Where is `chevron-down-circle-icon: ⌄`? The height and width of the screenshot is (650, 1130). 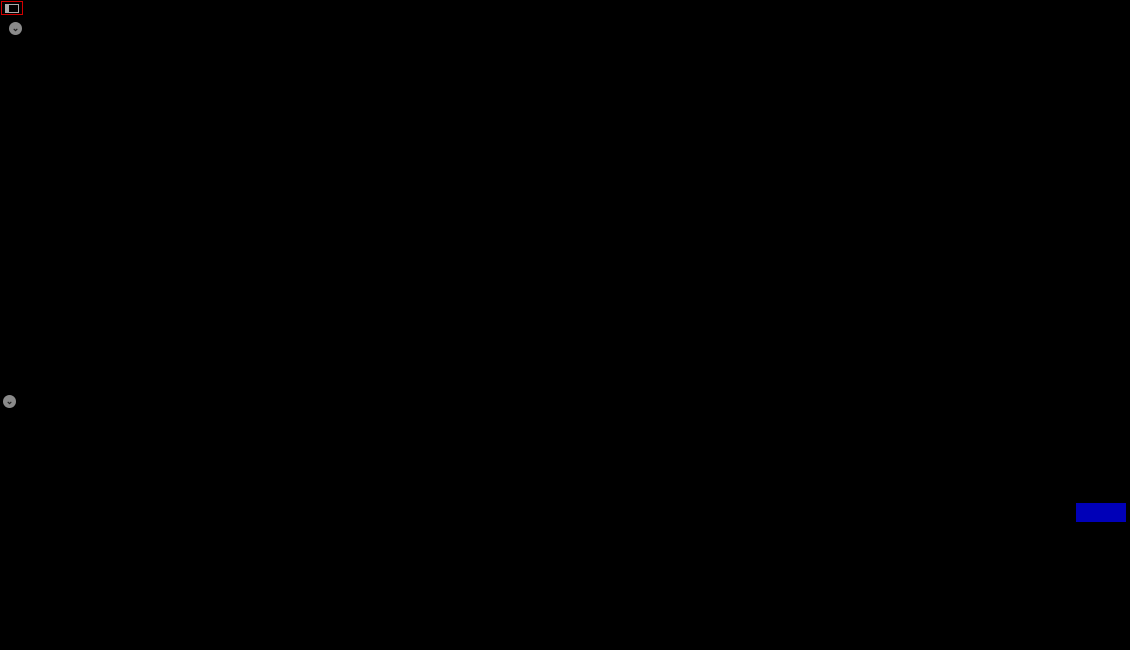 chevron-down-circle-icon: ⌄ is located at coordinates (9, 401).